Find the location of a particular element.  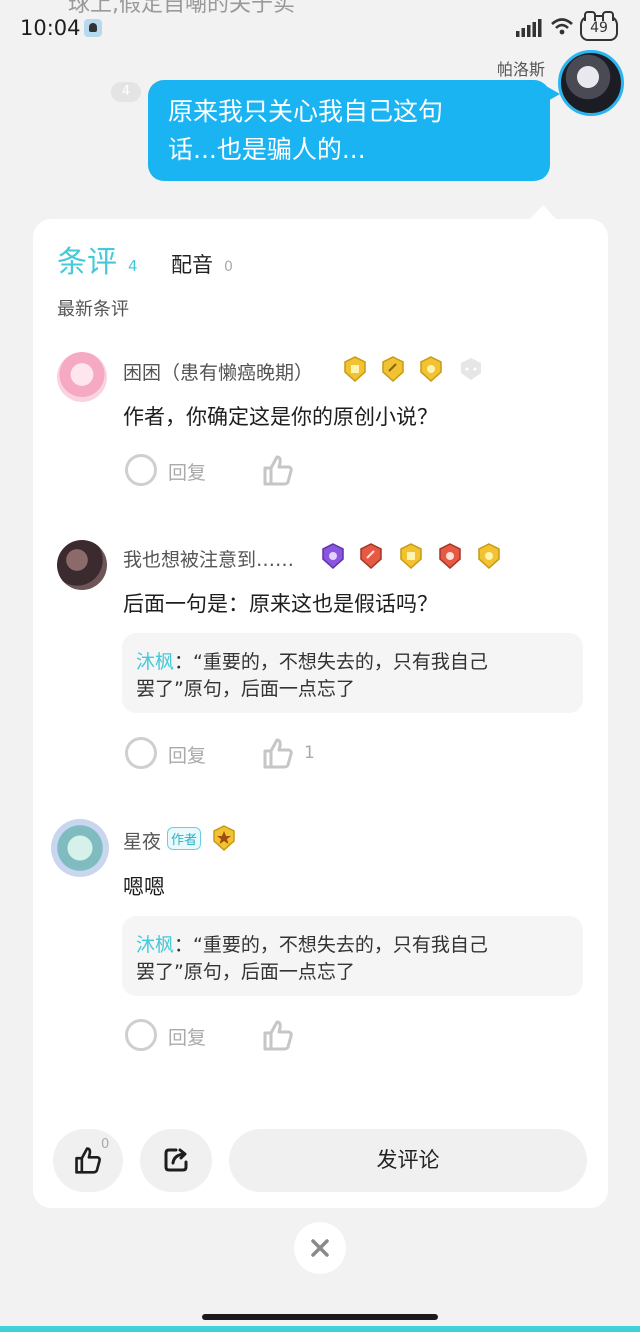

comment-count-badge: 4 is located at coordinates (126, 92).